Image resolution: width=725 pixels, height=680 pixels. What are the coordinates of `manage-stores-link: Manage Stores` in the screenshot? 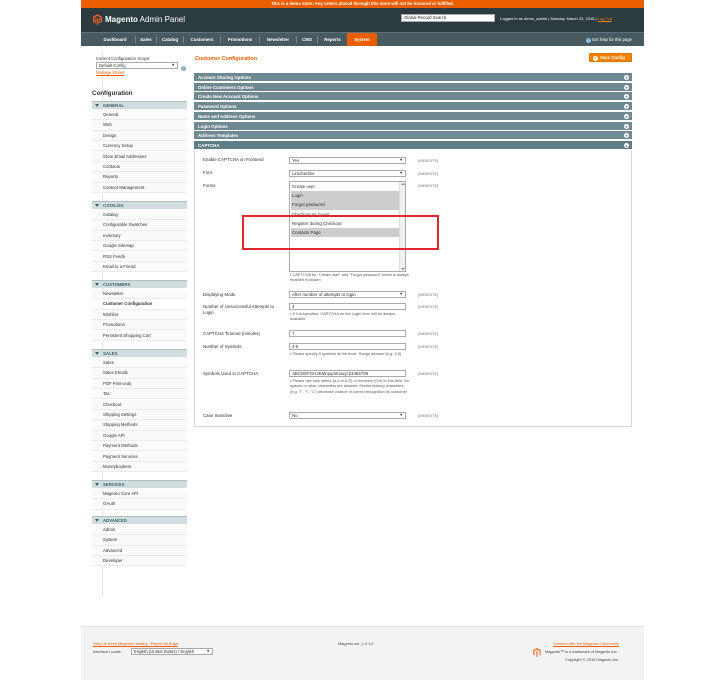 It's located at (143, 72).